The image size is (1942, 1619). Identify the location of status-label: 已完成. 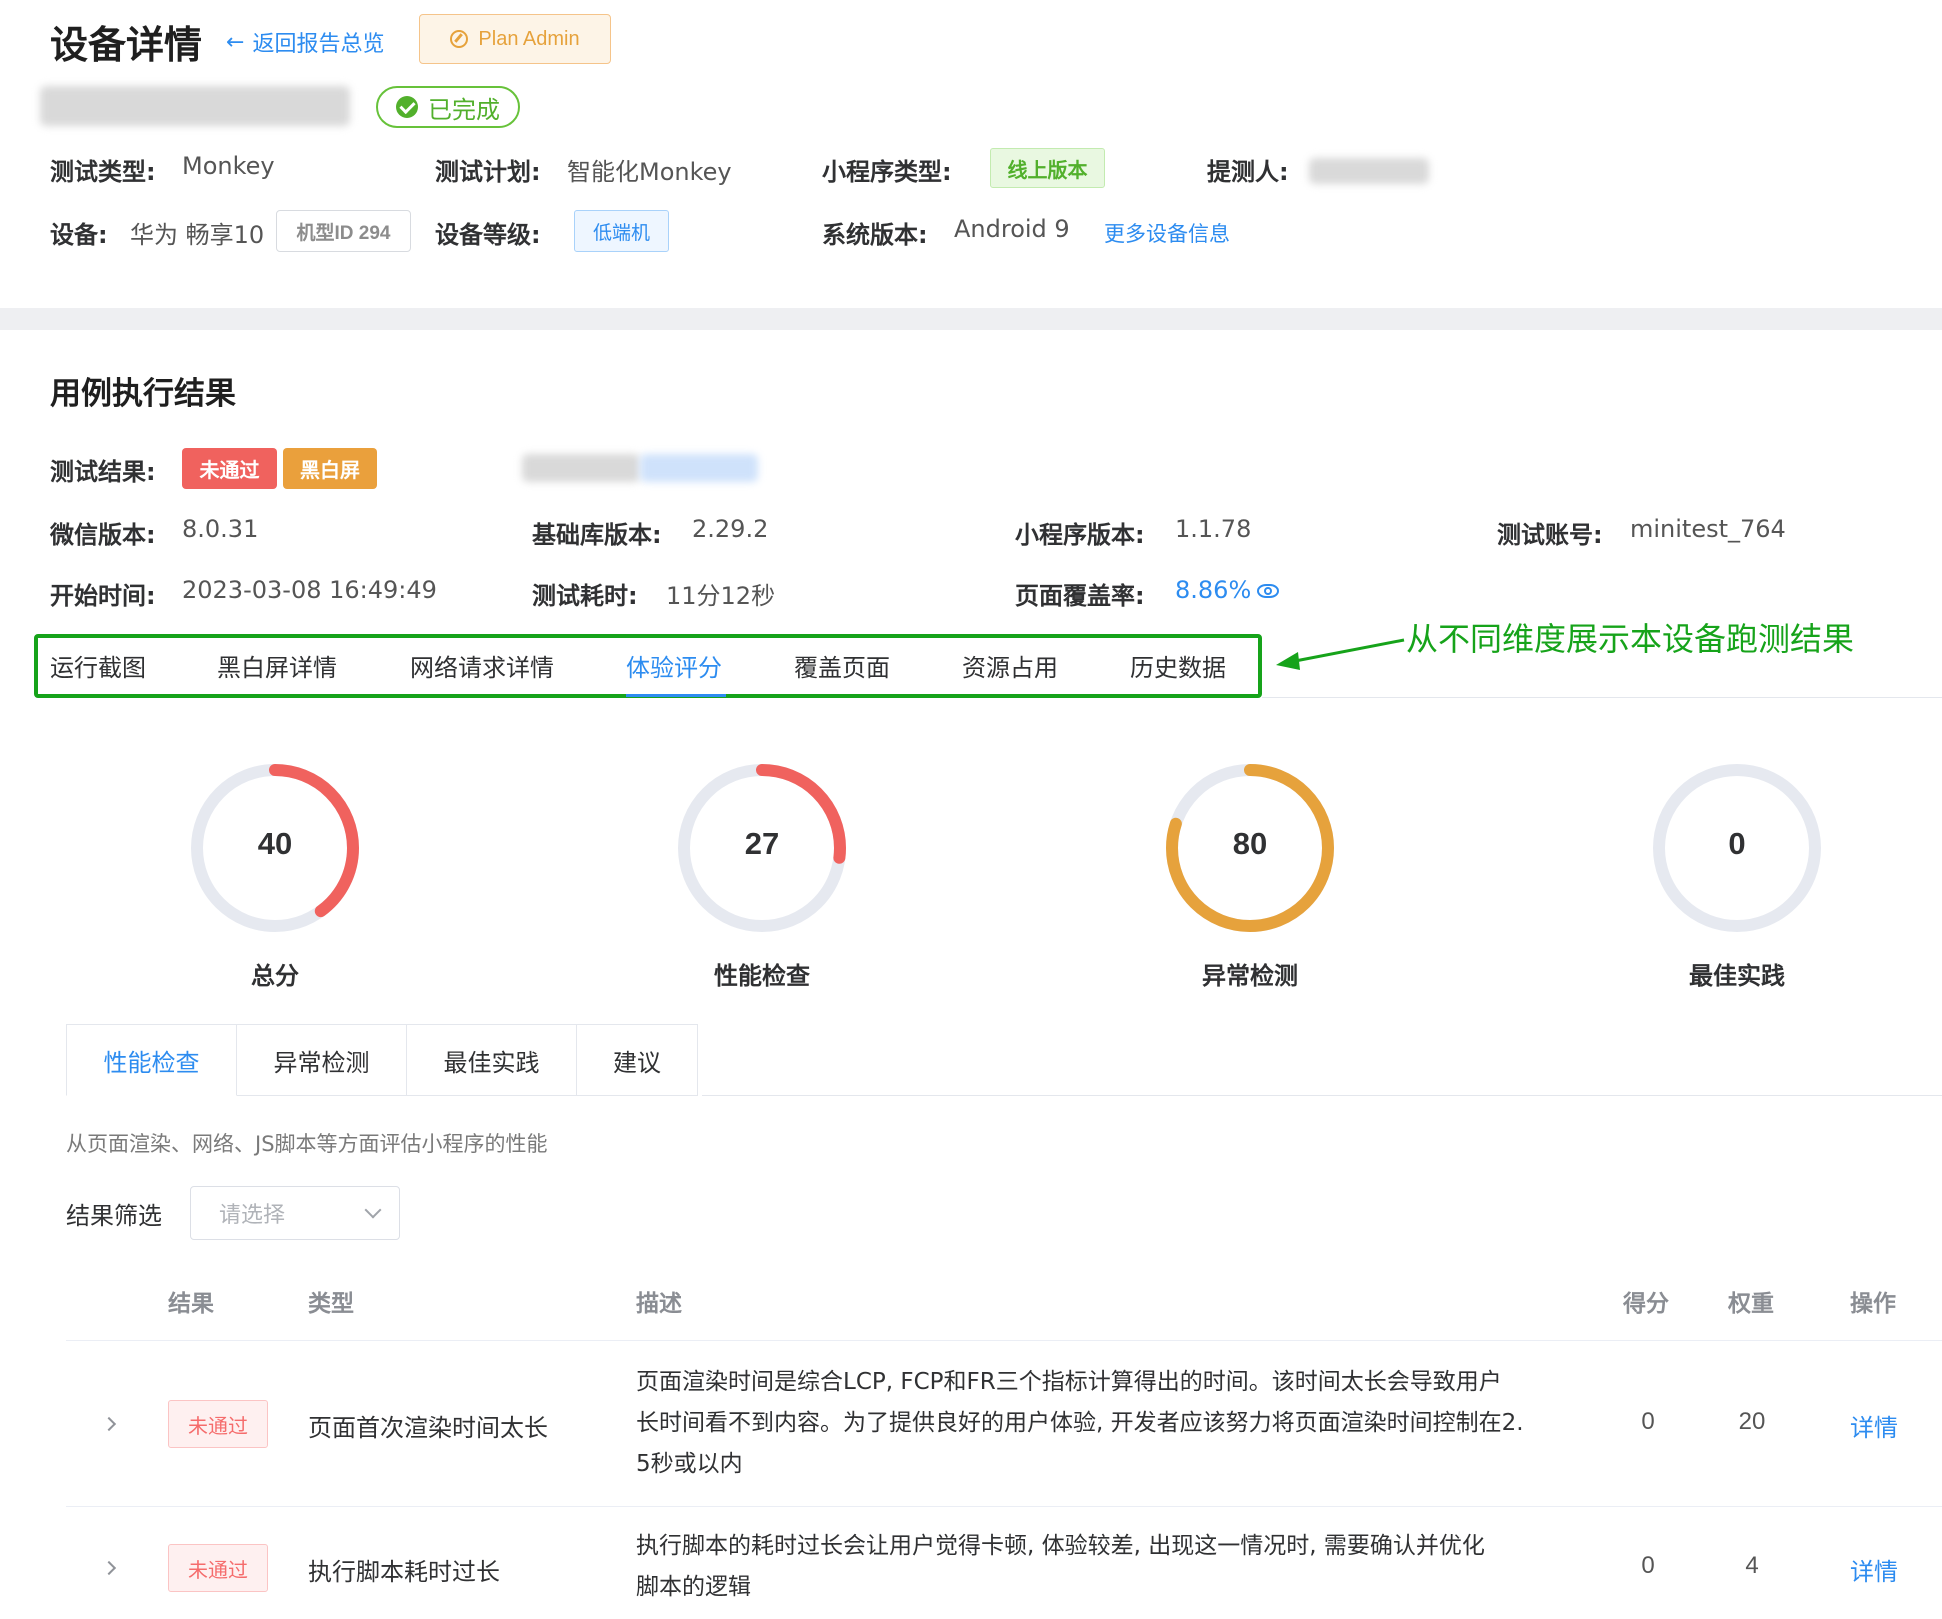
(464, 109).